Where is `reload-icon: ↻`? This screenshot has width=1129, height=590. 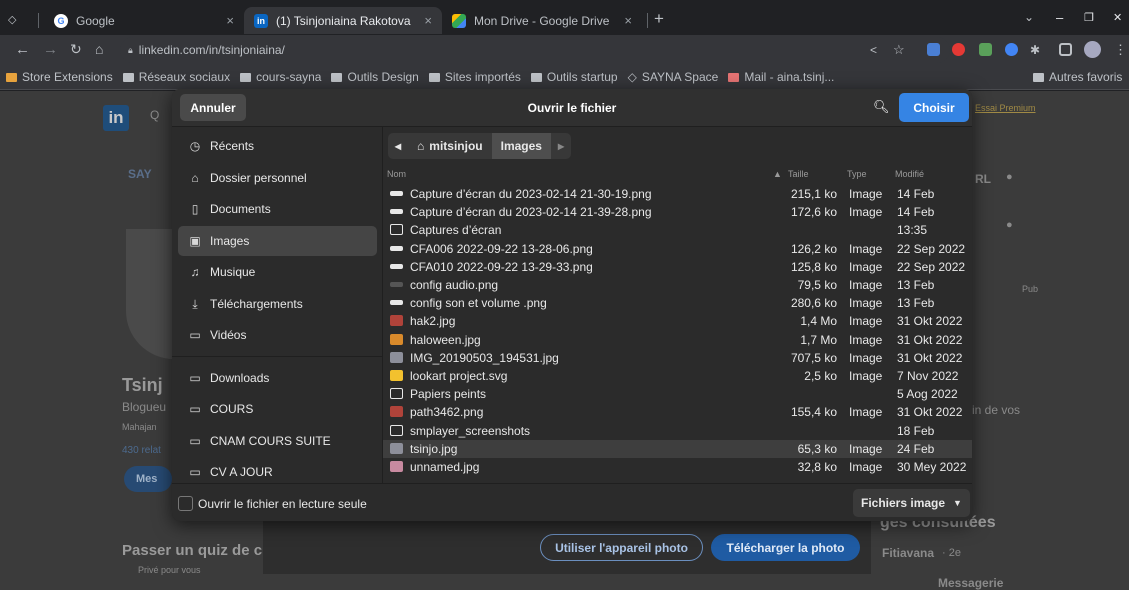 reload-icon: ↻ is located at coordinates (76, 49).